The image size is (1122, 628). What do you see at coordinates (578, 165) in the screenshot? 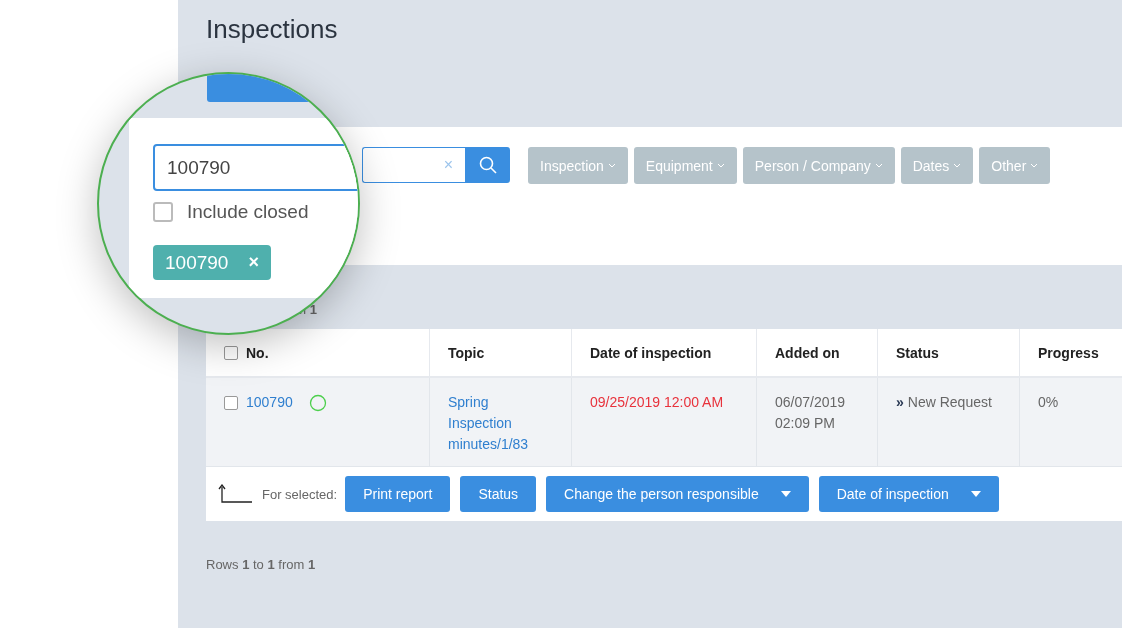
I see `filter-dropdown: Inspection` at bounding box center [578, 165].